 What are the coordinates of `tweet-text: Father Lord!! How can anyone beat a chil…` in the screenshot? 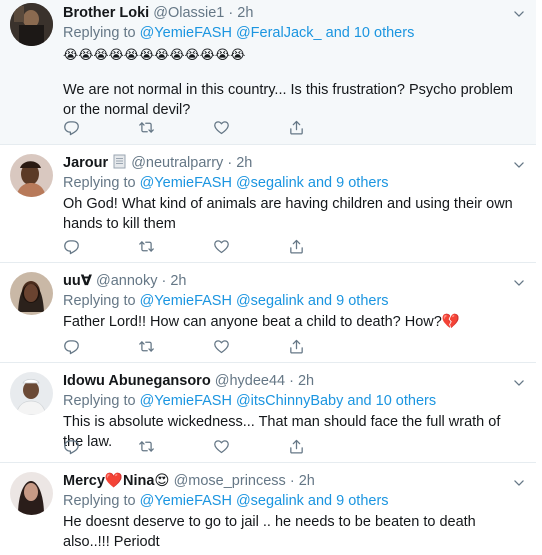 It's located at (261, 322).